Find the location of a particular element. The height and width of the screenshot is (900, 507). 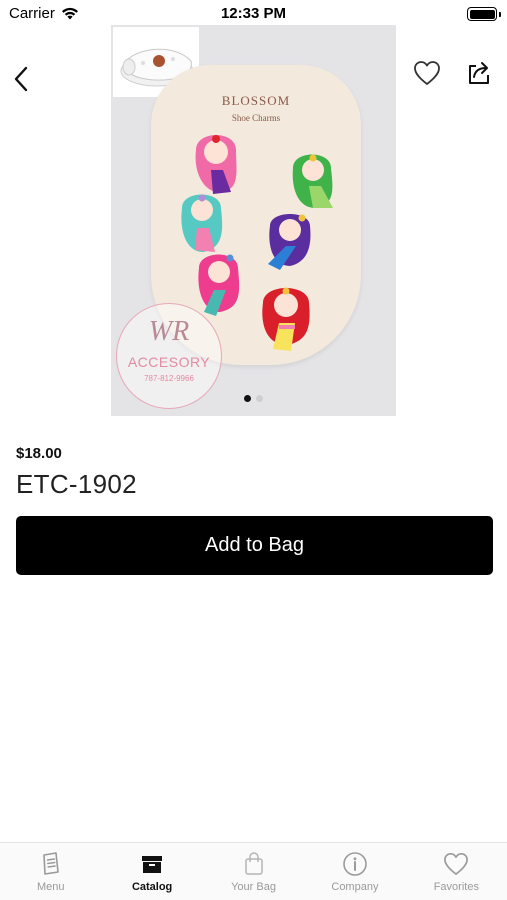

status-bar: Carrier 12:33 PM is located at coordinates (253, 14).